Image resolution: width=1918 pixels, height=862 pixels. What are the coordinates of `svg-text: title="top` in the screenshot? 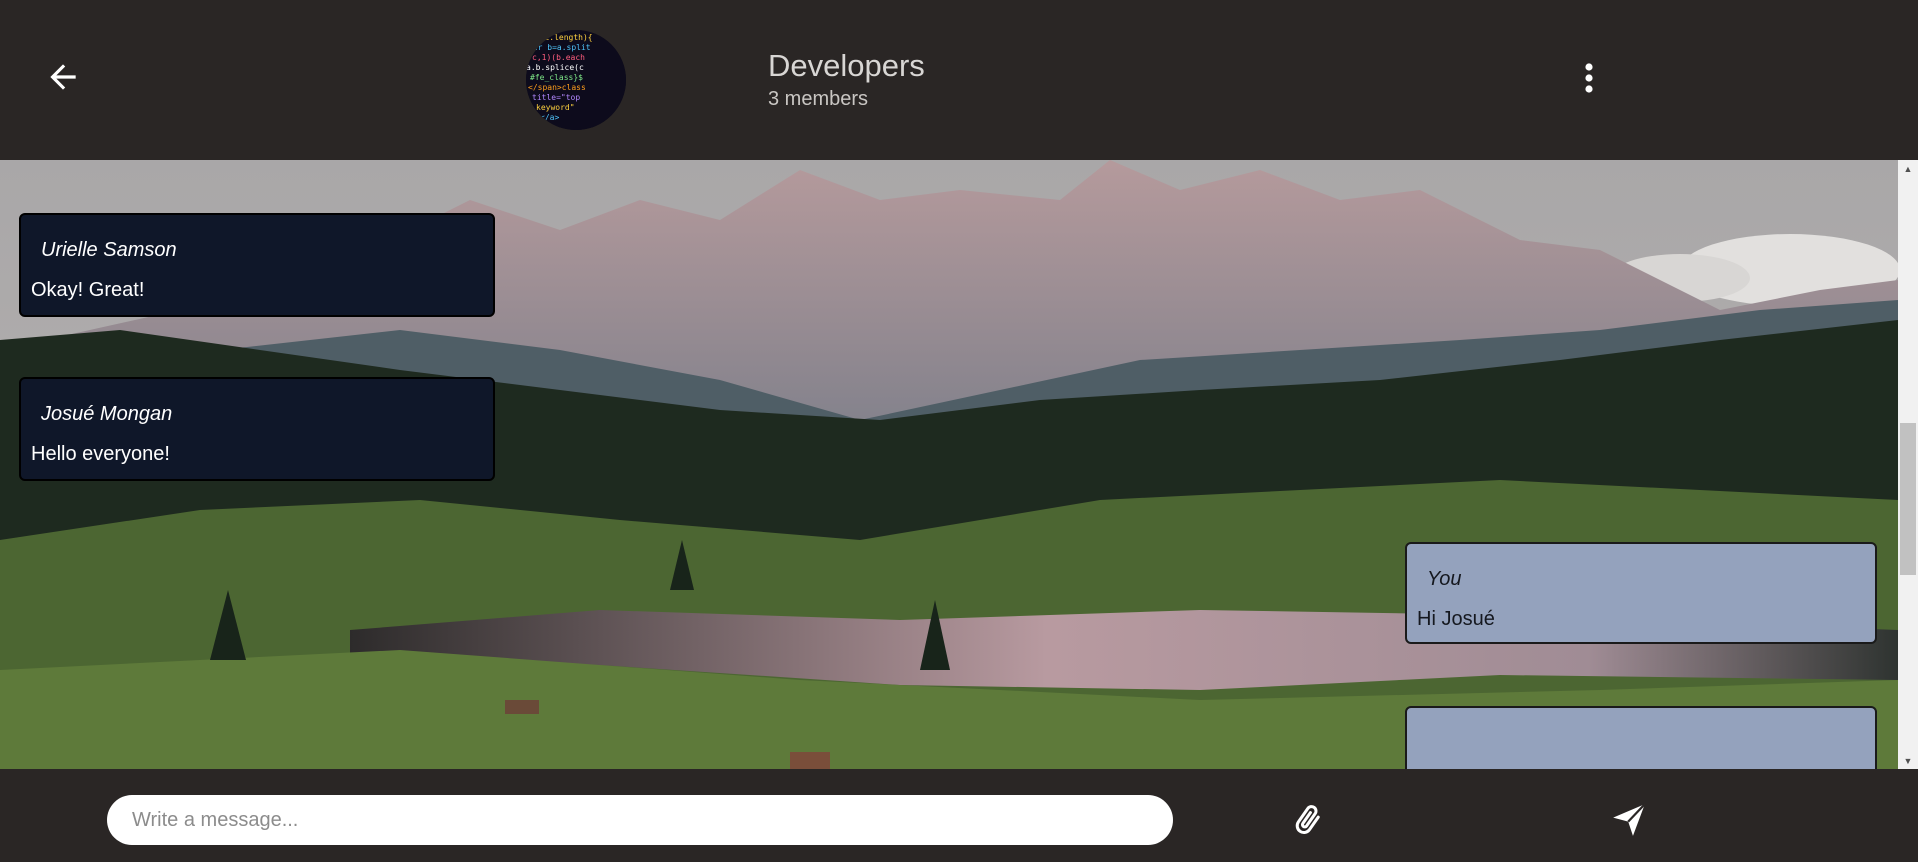 It's located at (556, 97).